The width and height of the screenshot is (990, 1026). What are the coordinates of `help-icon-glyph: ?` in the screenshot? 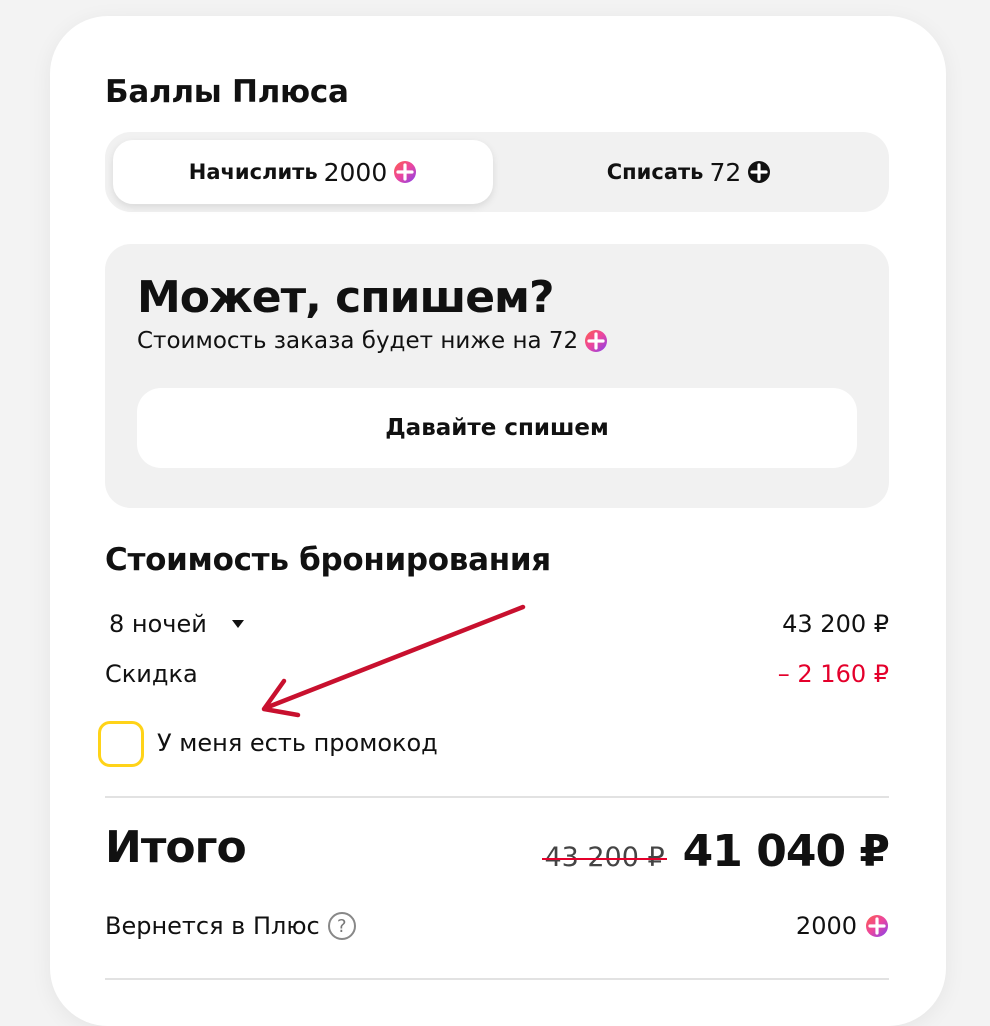 It's located at (341, 926).